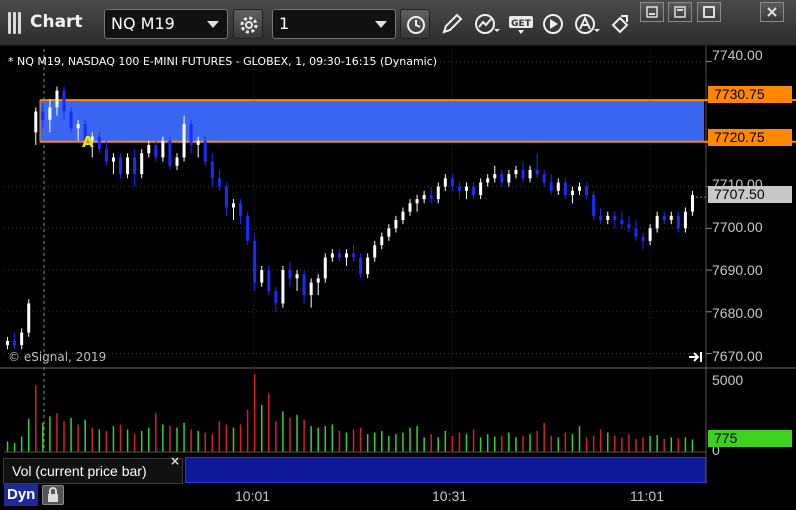 The image size is (796, 510). I want to click on volume-study-label: Vol (current price bar), so click(93, 471).